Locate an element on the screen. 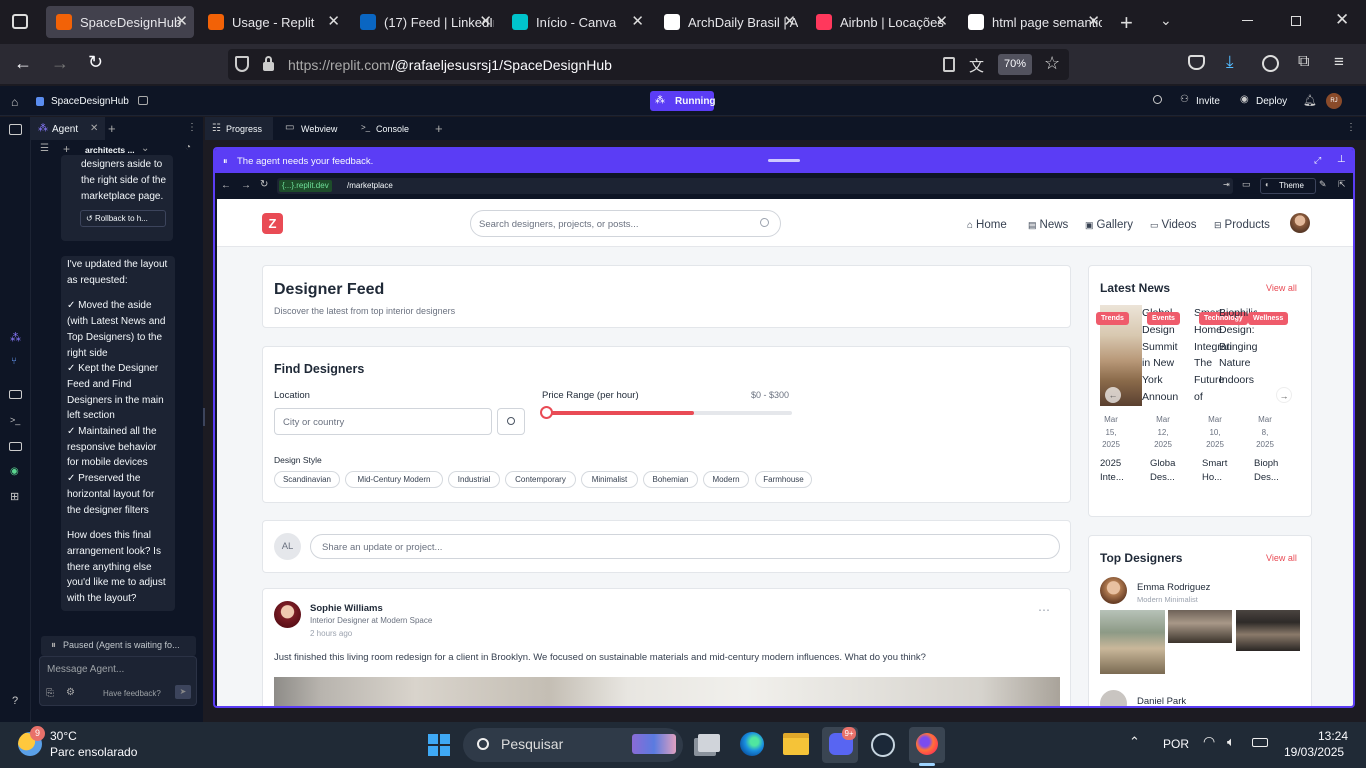 The image size is (1366, 768). back-arrow-icon: ← is located at coordinates (23, 63).